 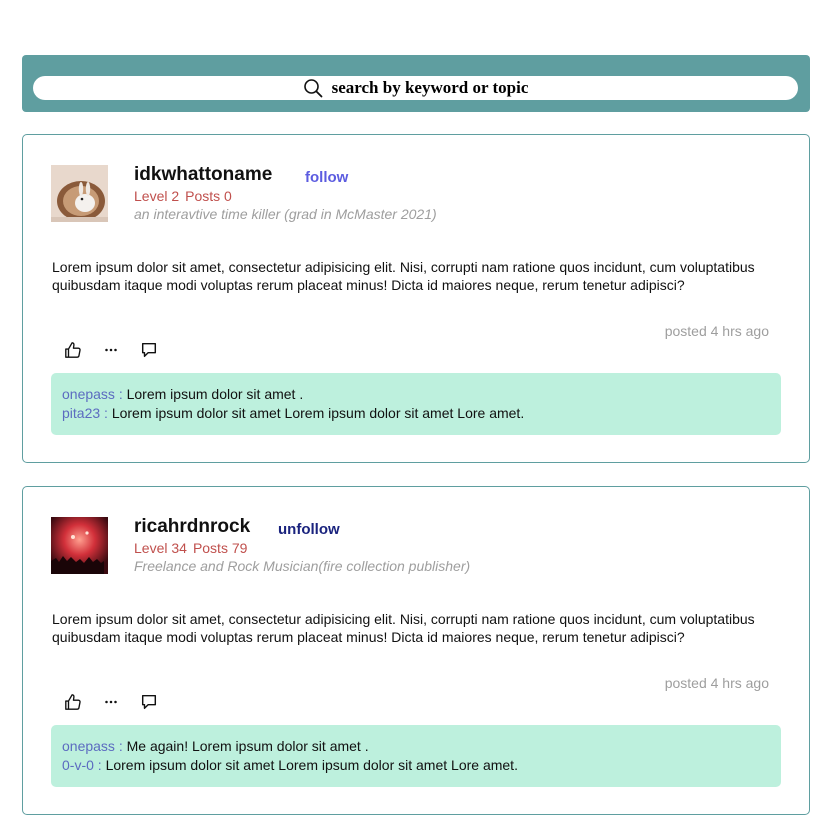 What do you see at coordinates (416, 394) in the screenshot?
I see `comment-item: onepass : Lorem ipsum dolor sit amet .` at bounding box center [416, 394].